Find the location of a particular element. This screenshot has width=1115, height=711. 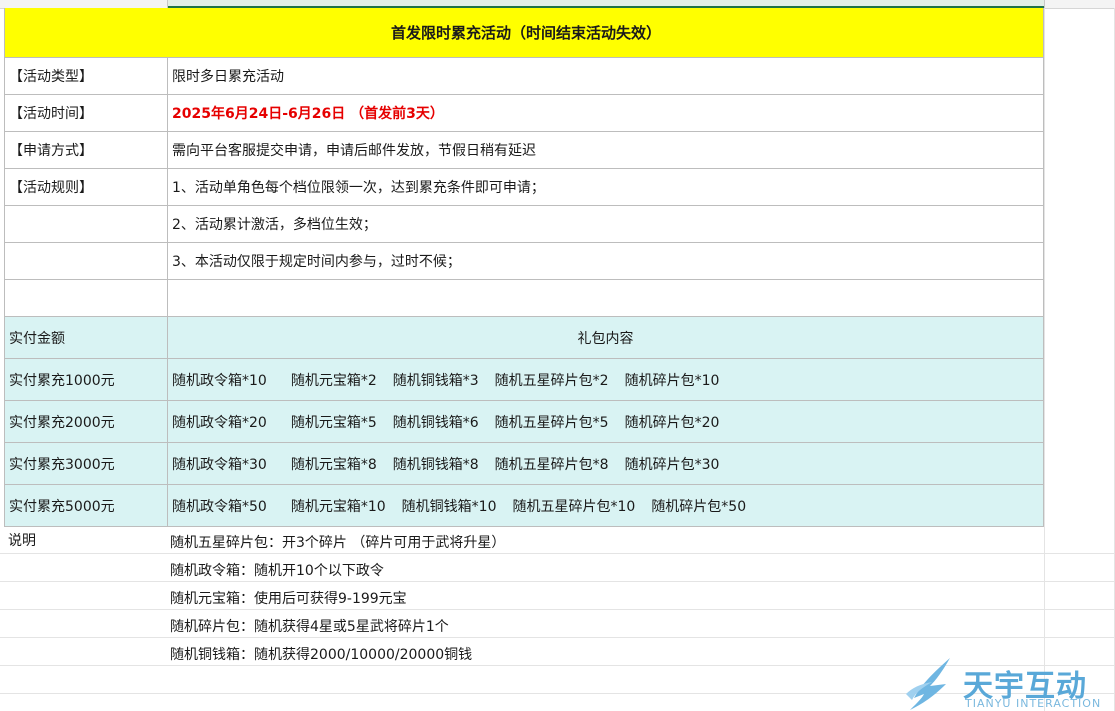

gift-item: 随机铜钱箱*8 is located at coordinates (435, 464).